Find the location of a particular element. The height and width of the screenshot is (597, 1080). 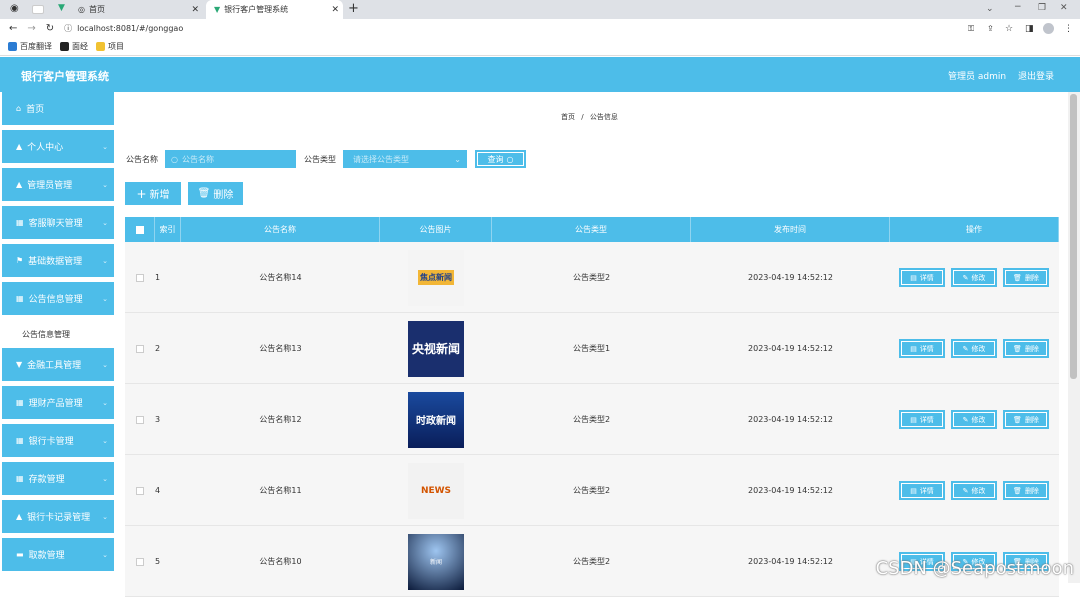

share-icon: ⇪ is located at coordinates (990, 28).